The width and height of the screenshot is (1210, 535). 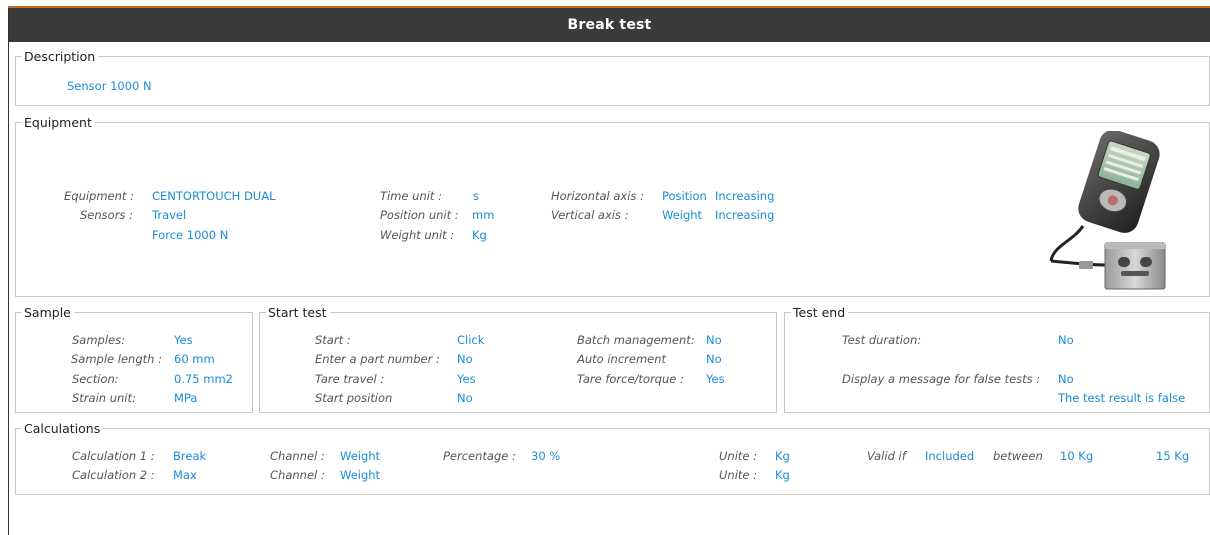 I want to click on horizontal-axis-label: Horizontal axis :, so click(x=597, y=196).